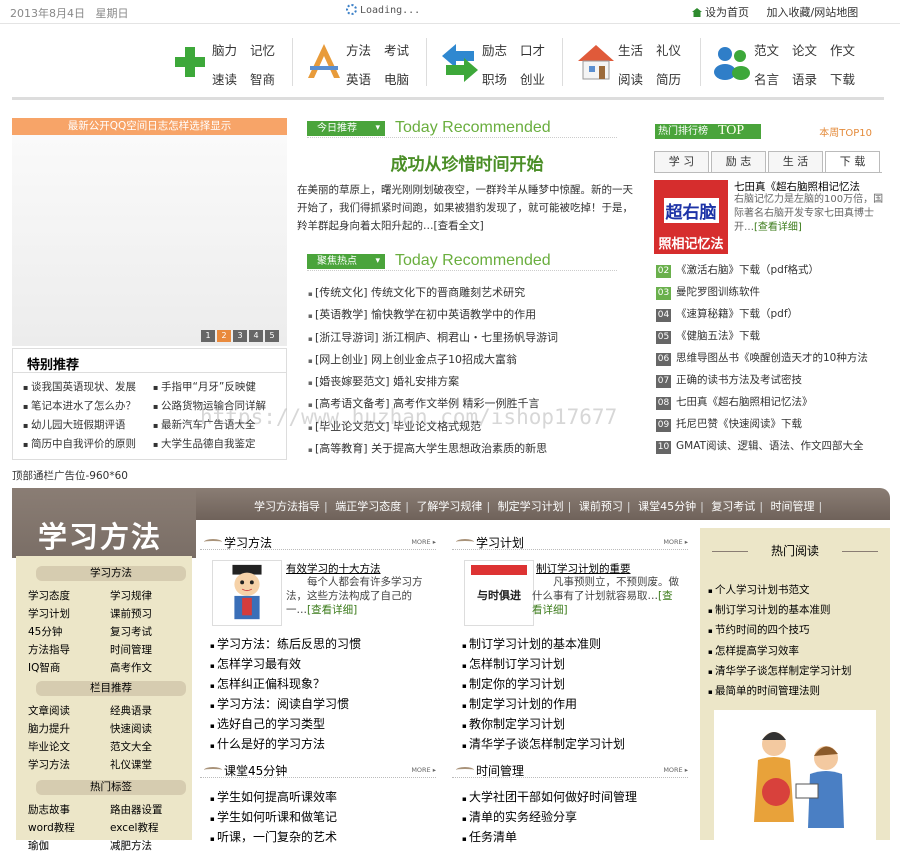  I want to click on rank-item: 08 七田真《超右脑照相记忆法》, so click(771, 405).